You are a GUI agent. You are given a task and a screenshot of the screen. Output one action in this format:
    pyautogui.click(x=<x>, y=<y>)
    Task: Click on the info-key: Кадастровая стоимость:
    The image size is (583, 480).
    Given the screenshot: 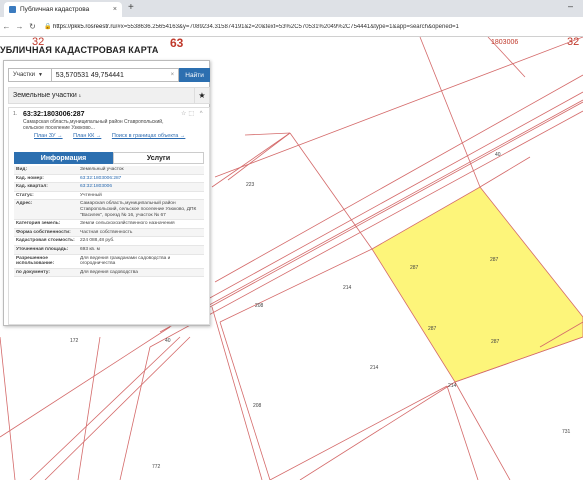 What is the action you would take?
    pyautogui.click(x=45, y=241)
    